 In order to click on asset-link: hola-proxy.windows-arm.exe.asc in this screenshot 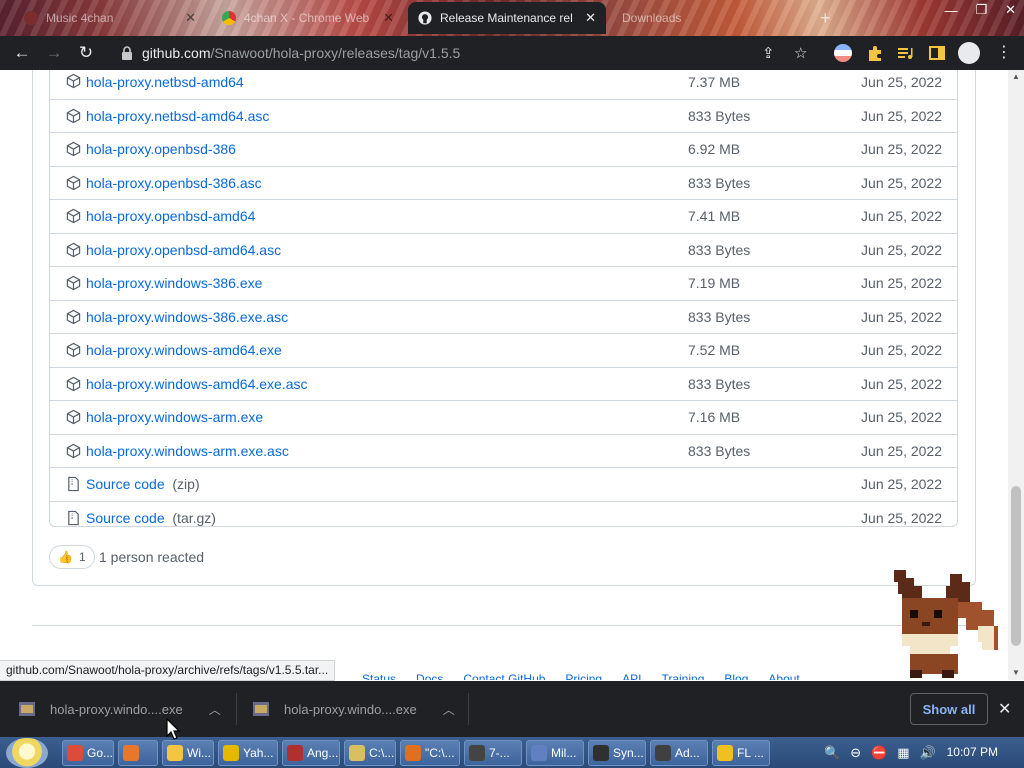, I will do `click(187, 451)`.